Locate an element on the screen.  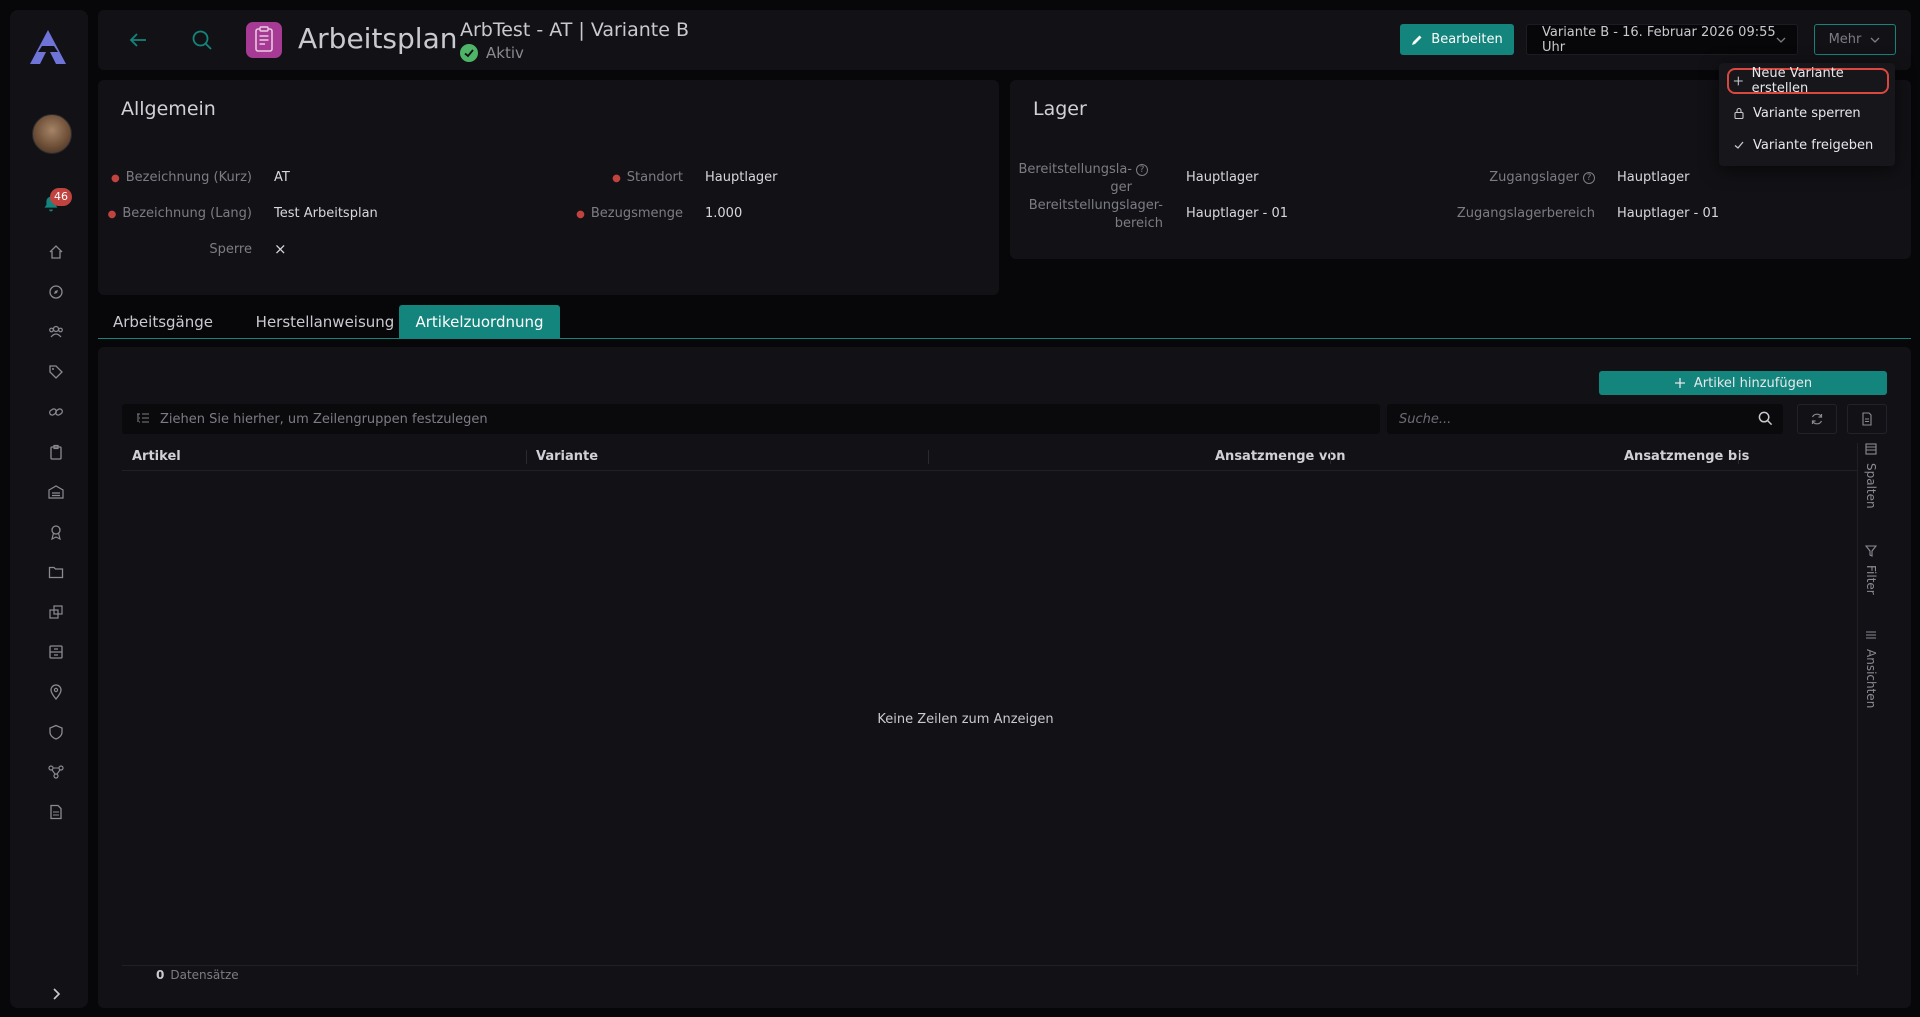
column-header-quantity-to: Ansatzmenge bis is located at coordinates (1686, 456).